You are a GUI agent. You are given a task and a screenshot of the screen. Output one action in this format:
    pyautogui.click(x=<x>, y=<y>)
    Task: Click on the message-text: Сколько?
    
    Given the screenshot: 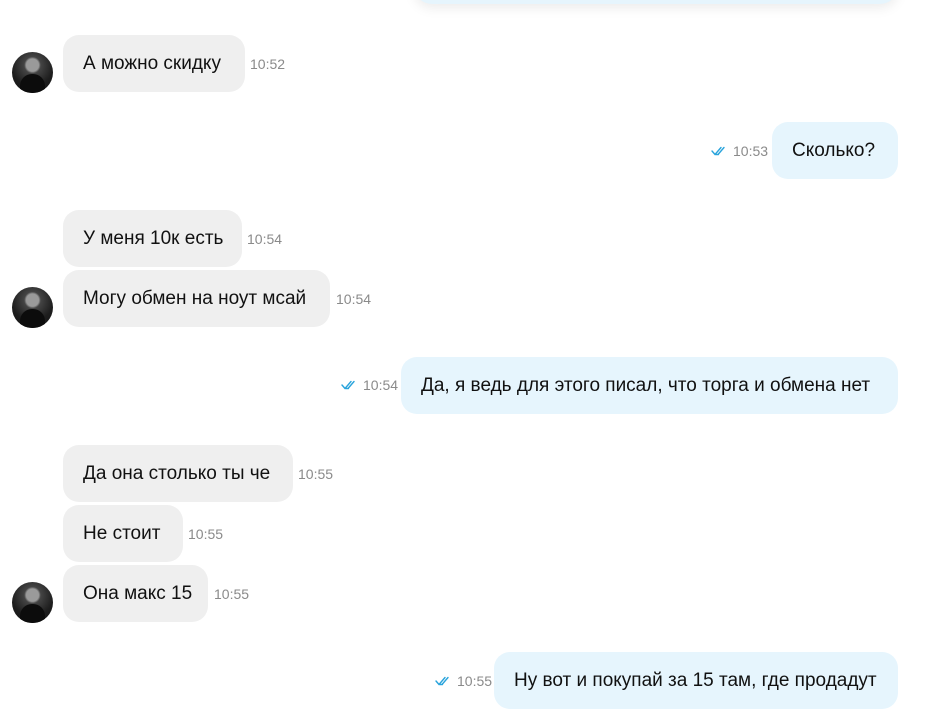 What is the action you would take?
    pyautogui.click(x=834, y=150)
    